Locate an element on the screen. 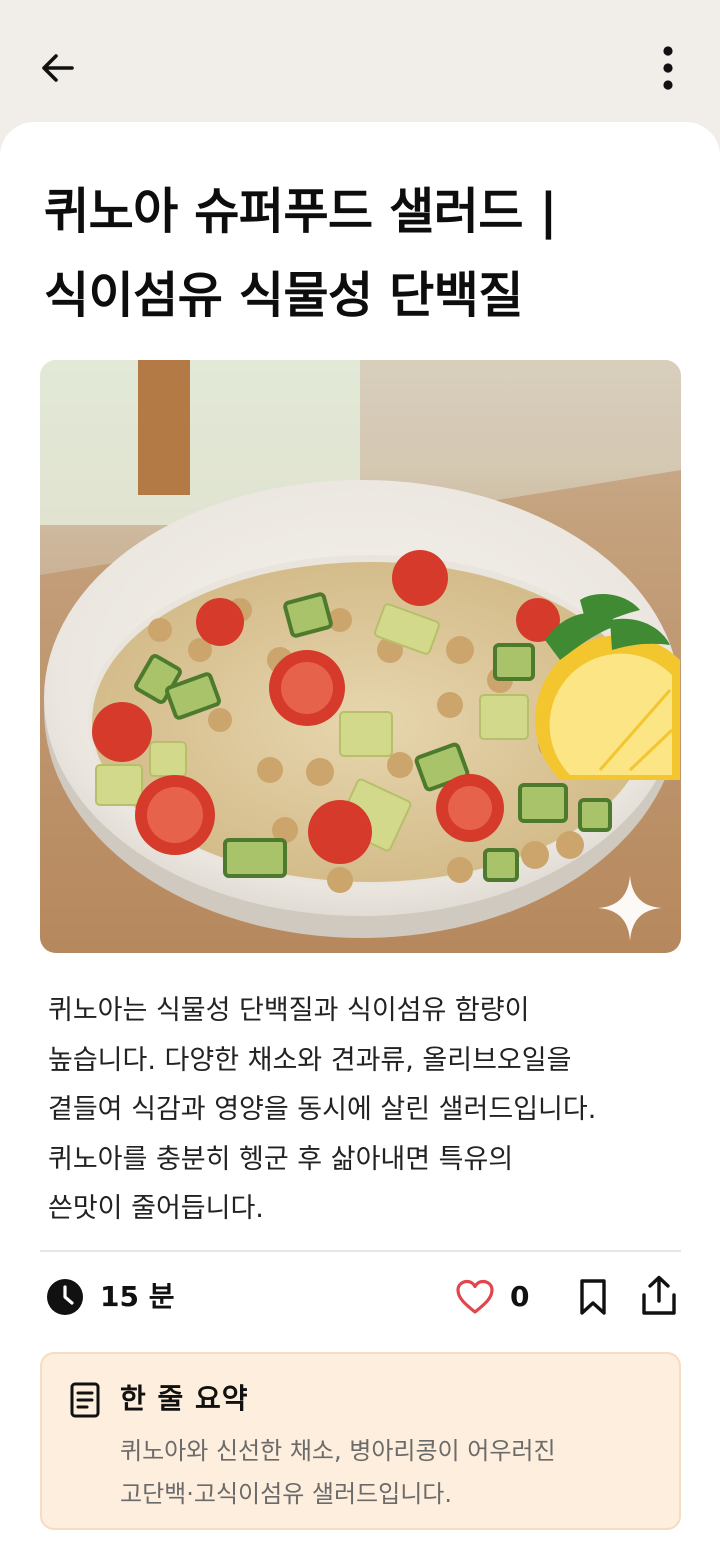 This screenshot has width=720, height=1560. bookmark-button is located at coordinates (593, 1297).